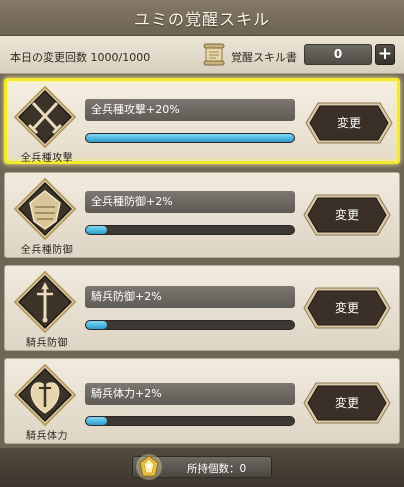  What do you see at coordinates (45, 117) in the screenshot?
I see `crossed-swords-icon` at bounding box center [45, 117].